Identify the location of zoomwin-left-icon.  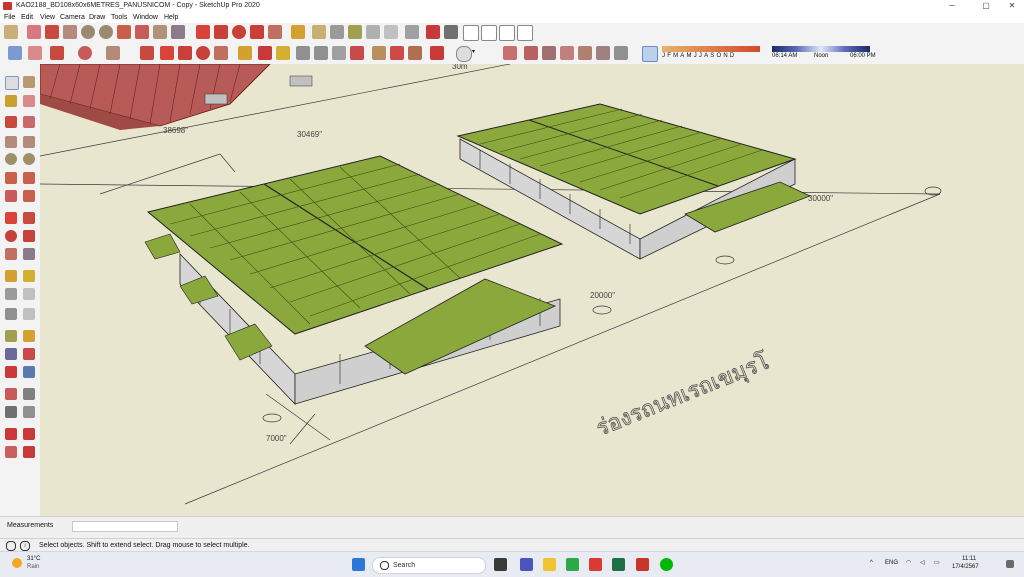
(29, 354).